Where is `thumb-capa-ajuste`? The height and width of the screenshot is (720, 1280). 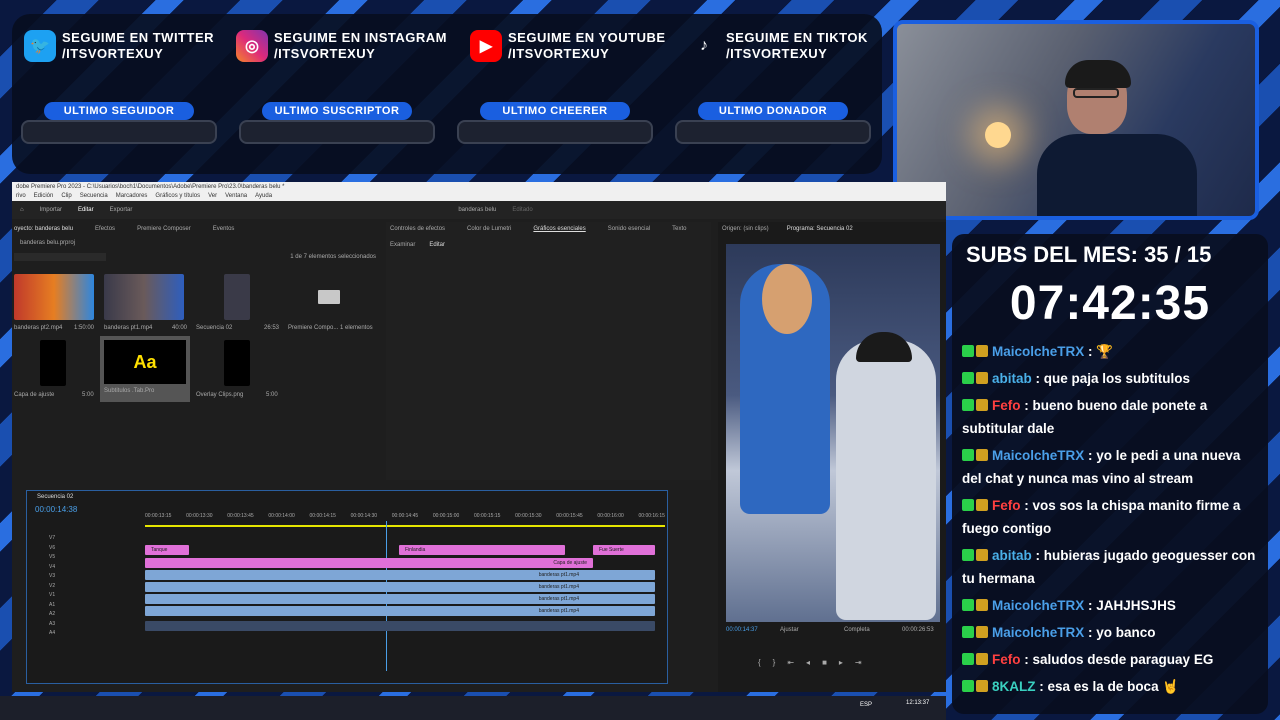 thumb-capa-ajuste is located at coordinates (53, 363).